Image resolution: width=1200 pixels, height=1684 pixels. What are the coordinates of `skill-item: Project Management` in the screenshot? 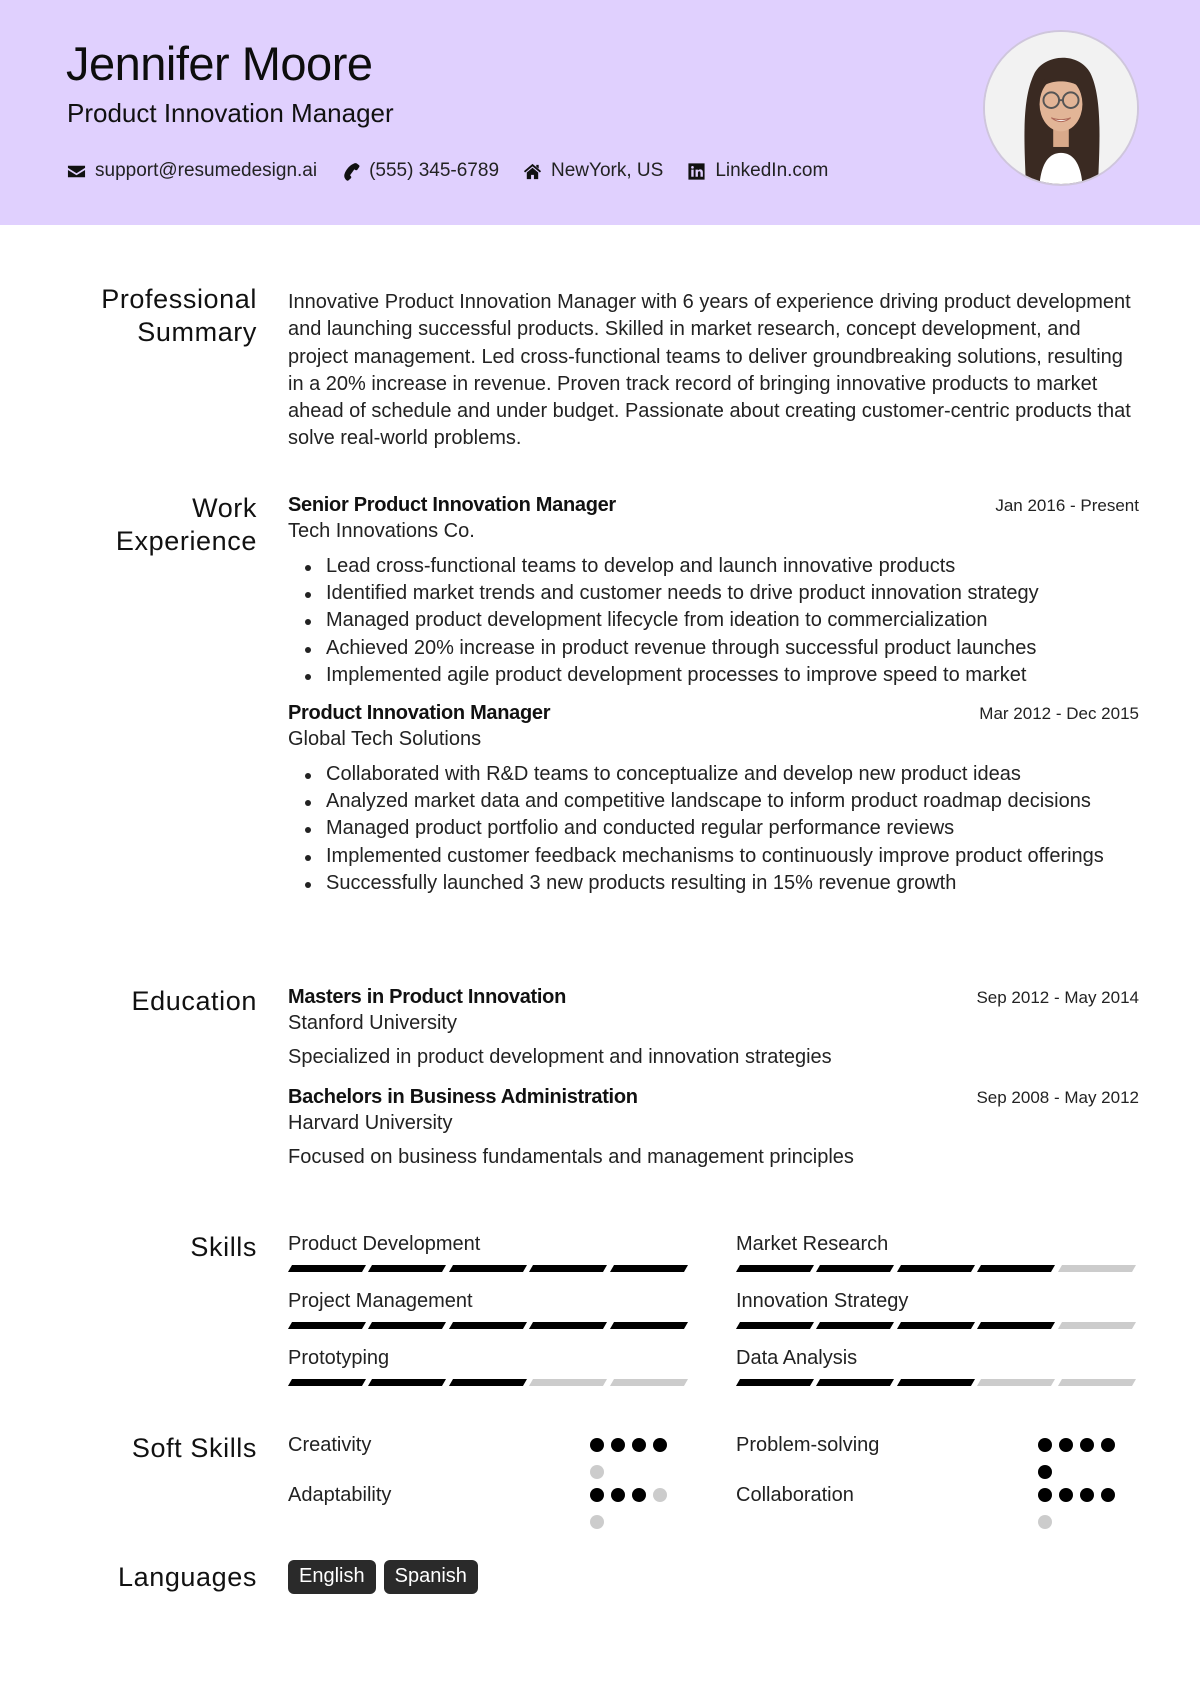 It's located at (489, 1317).